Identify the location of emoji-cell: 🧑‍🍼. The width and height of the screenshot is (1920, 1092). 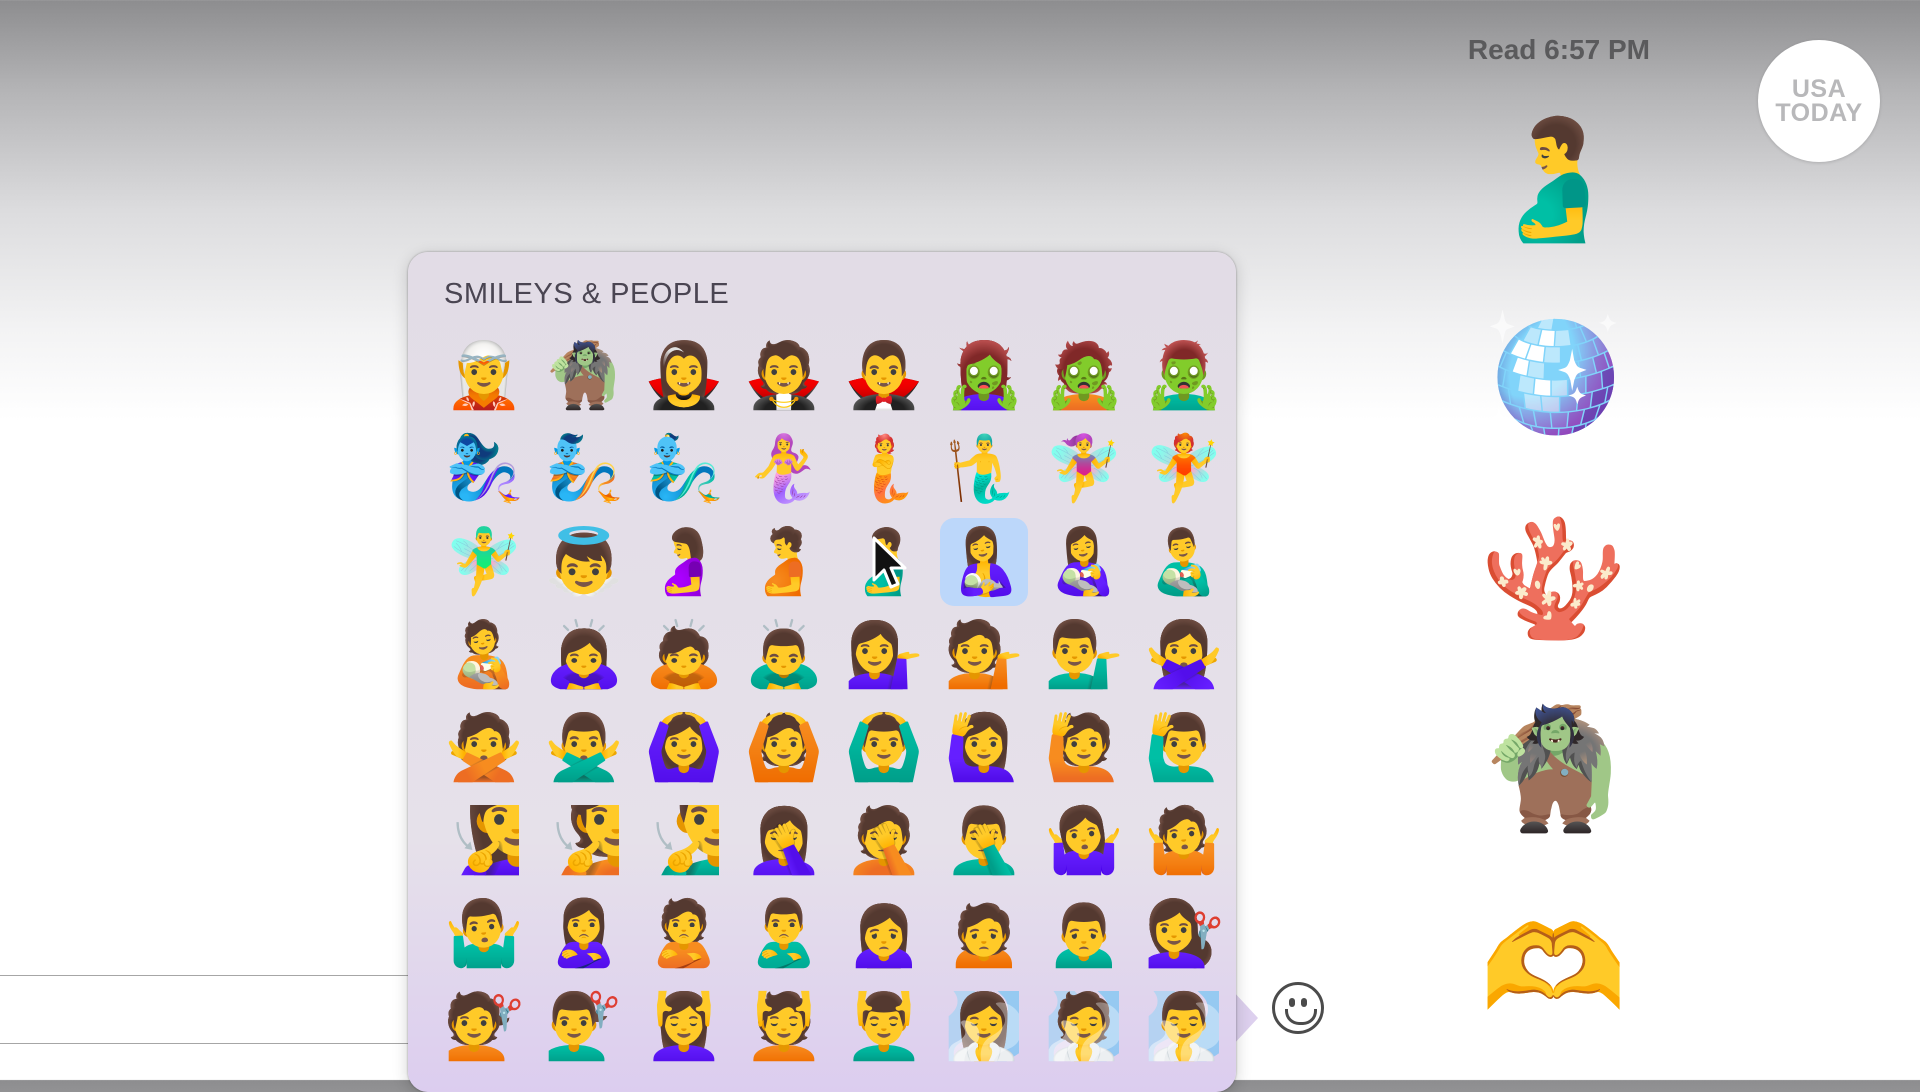
(484, 655).